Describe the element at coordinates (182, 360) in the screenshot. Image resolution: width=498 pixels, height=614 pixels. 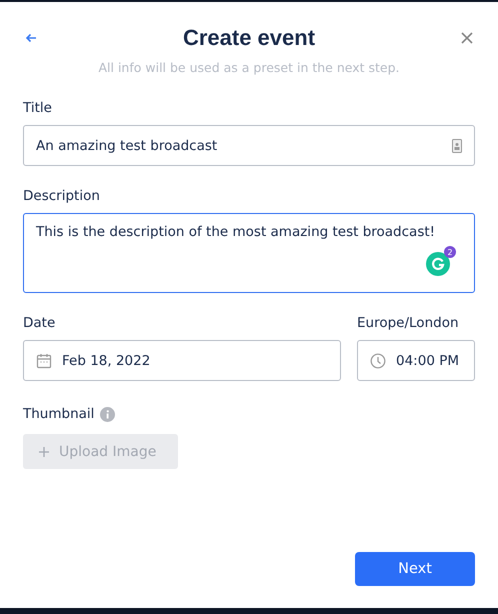
I see `date-field: Feb 18, 2022` at that location.